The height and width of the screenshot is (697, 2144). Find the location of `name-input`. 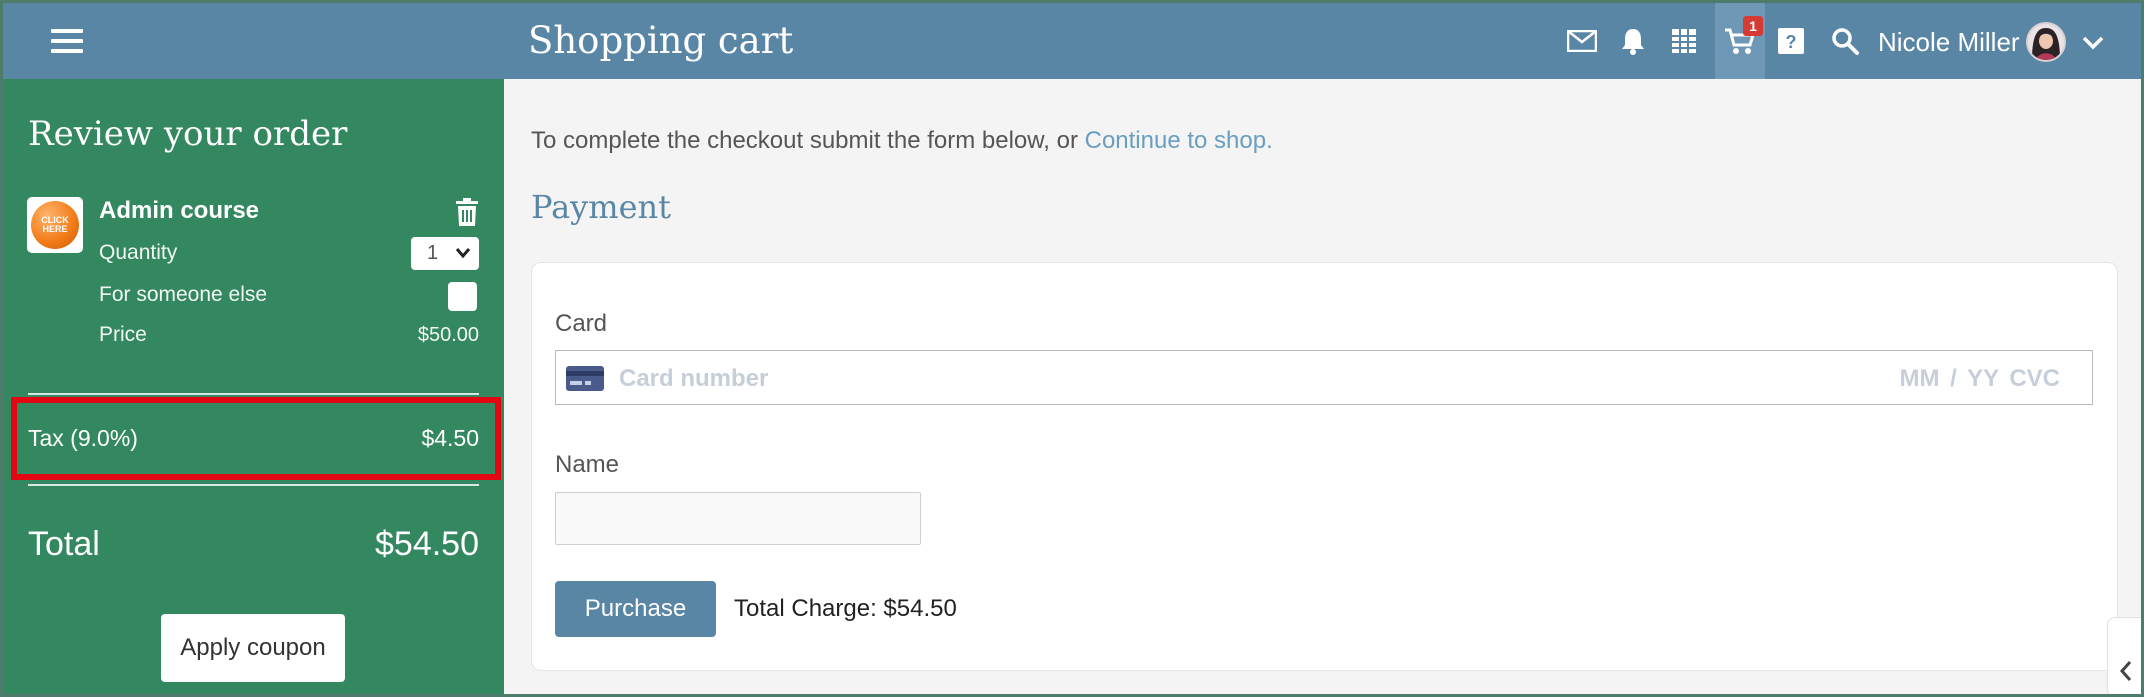

name-input is located at coordinates (738, 518).